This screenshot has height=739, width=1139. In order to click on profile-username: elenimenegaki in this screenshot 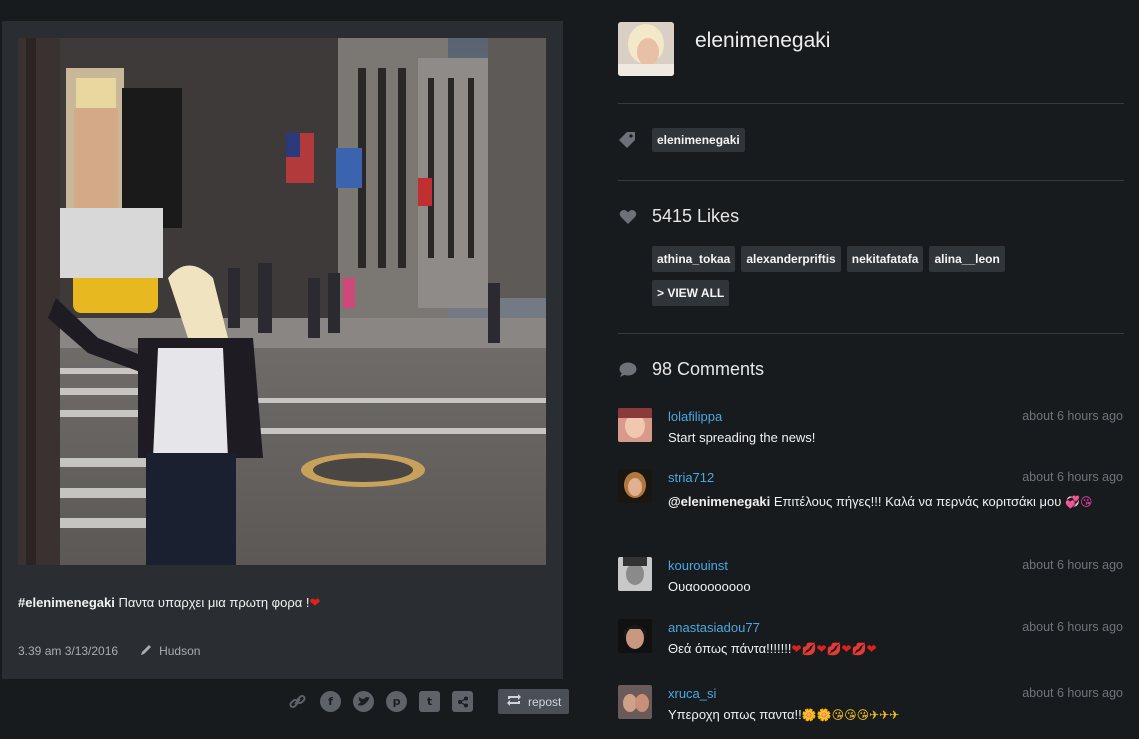, I will do `click(762, 41)`.